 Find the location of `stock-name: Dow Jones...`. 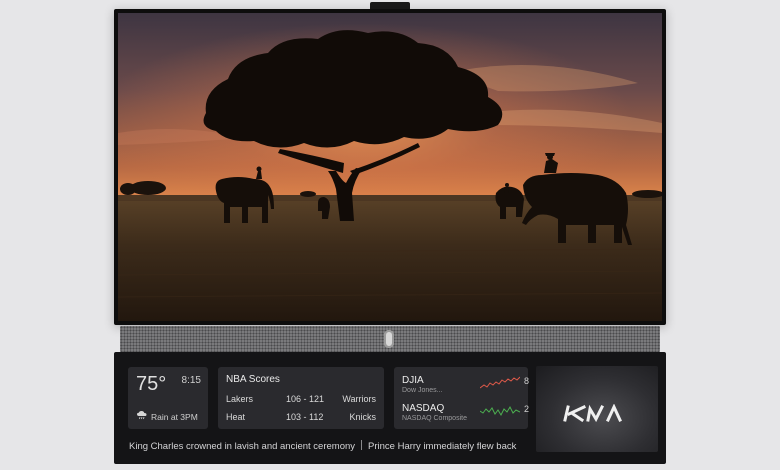

stock-name: Dow Jones... is located at coordinates (422, 390).